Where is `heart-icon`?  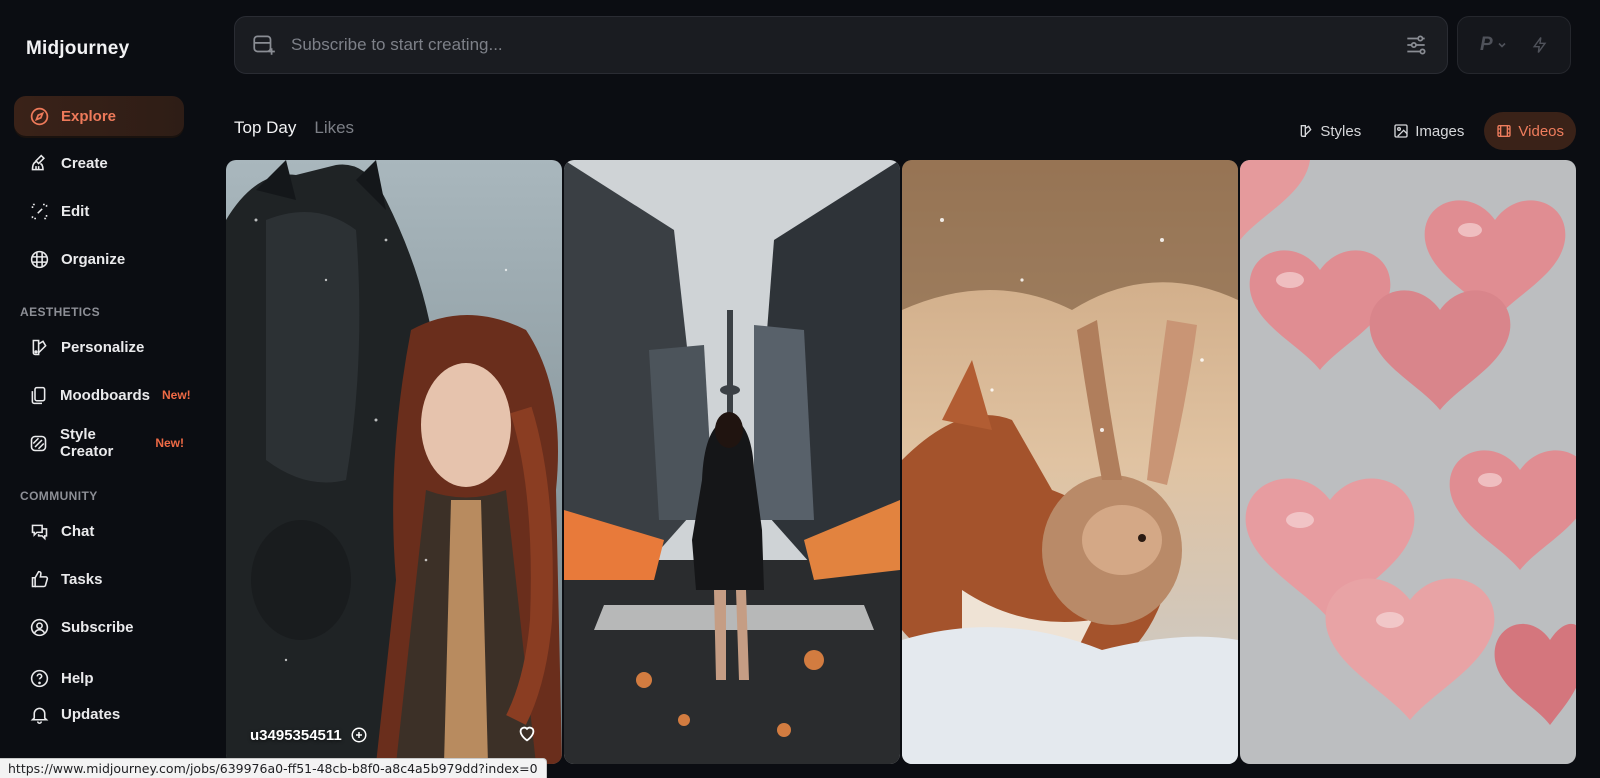 heart-icon is located at coordinates (527, 733).